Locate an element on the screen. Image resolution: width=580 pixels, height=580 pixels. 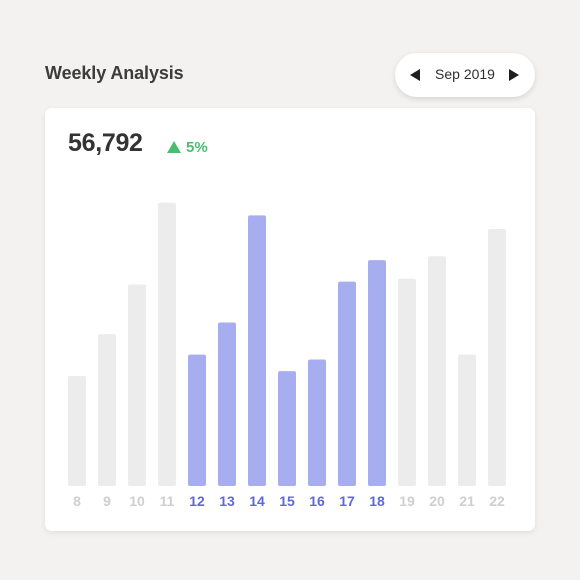
tick-label-day-16: 16 is located at coordinates (317, 501).